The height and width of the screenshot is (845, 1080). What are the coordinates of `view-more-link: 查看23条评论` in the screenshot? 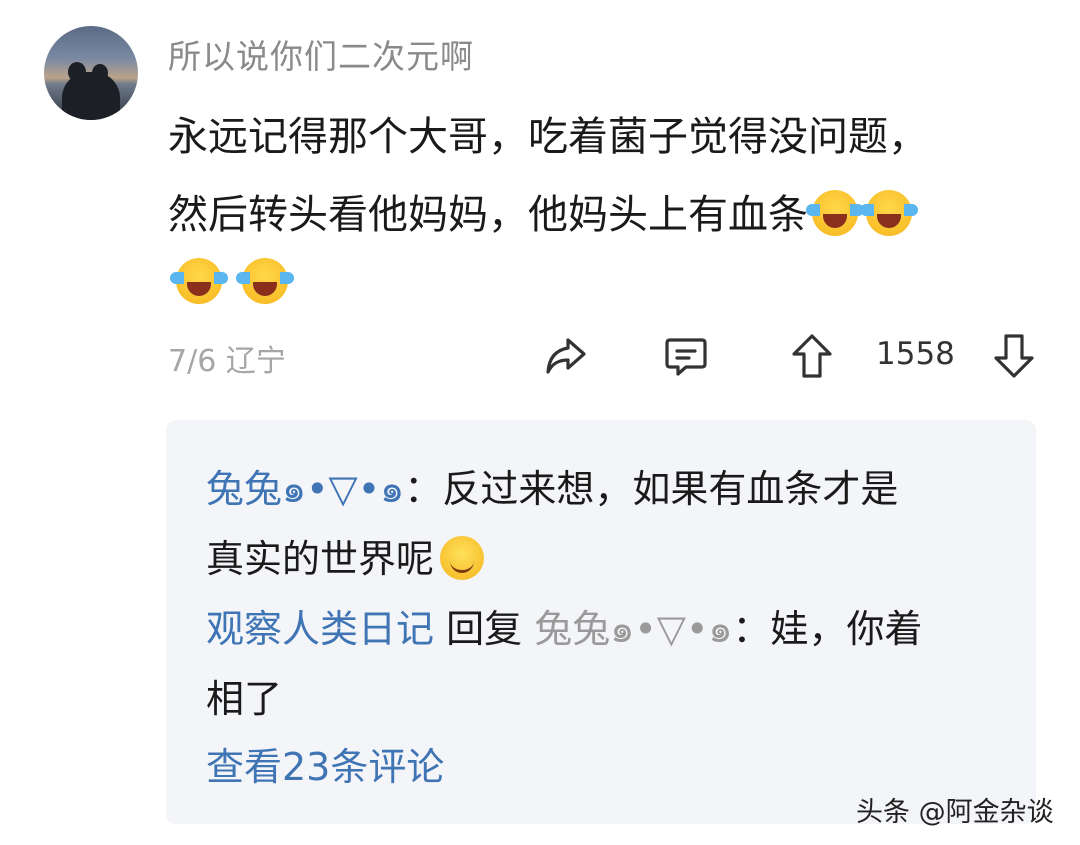 It's located at (325, 763).